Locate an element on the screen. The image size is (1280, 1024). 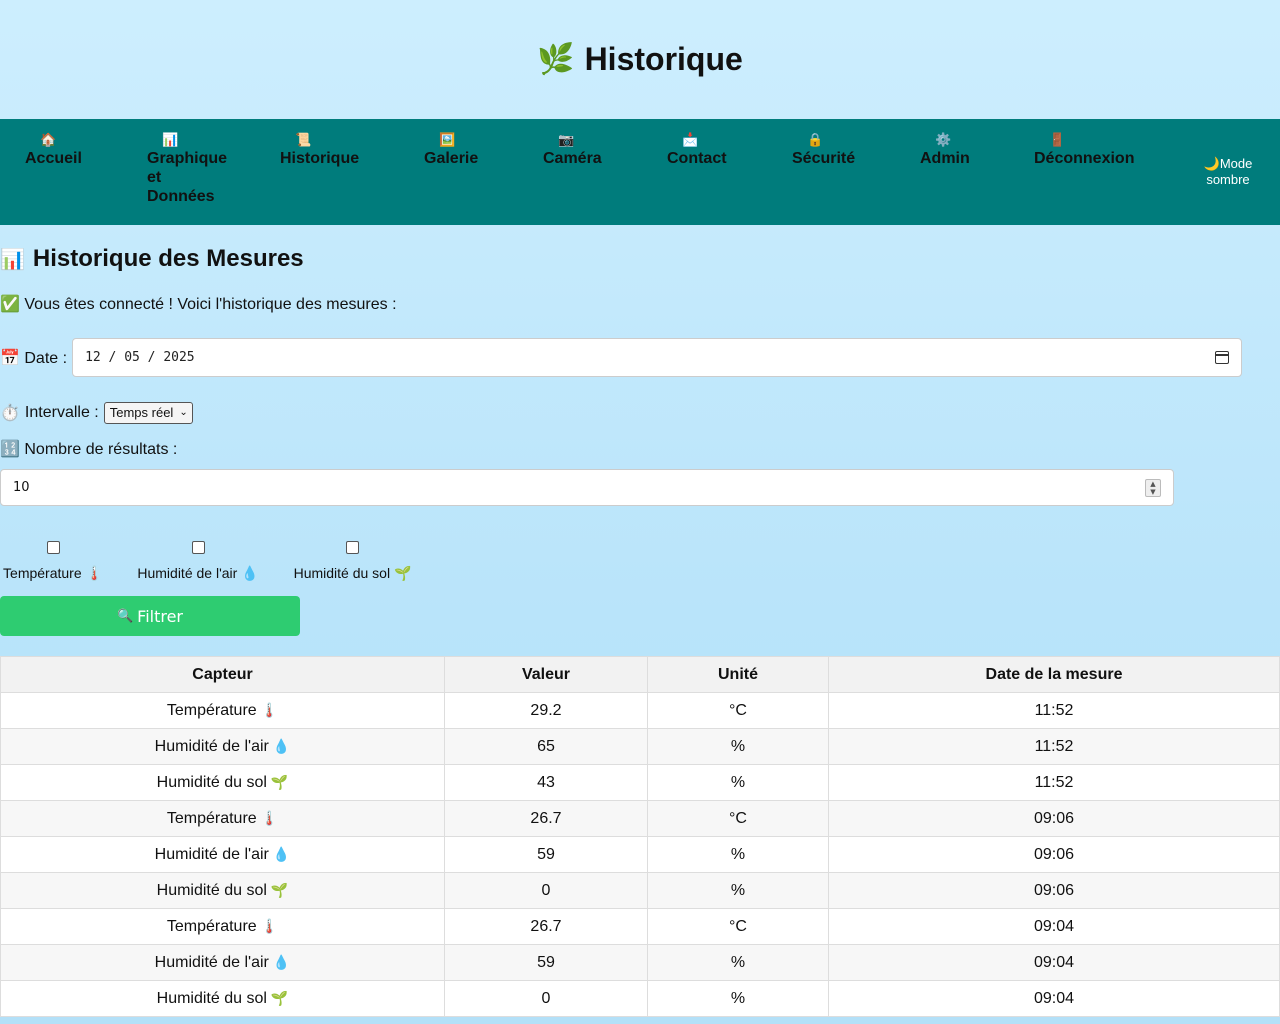
interval-filter: ⏱️ Intervalle : Temps réel ⌄ is located at coordinates (96, 413).